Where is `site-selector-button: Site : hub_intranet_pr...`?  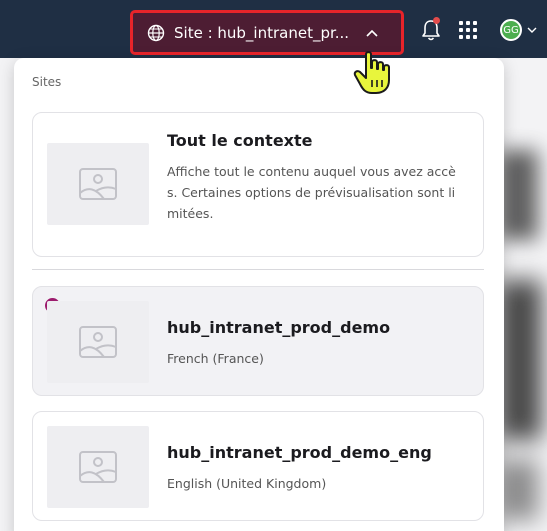
site-selector-button: Site : hub_intranet_pr... is located at coordinates (267, 32).